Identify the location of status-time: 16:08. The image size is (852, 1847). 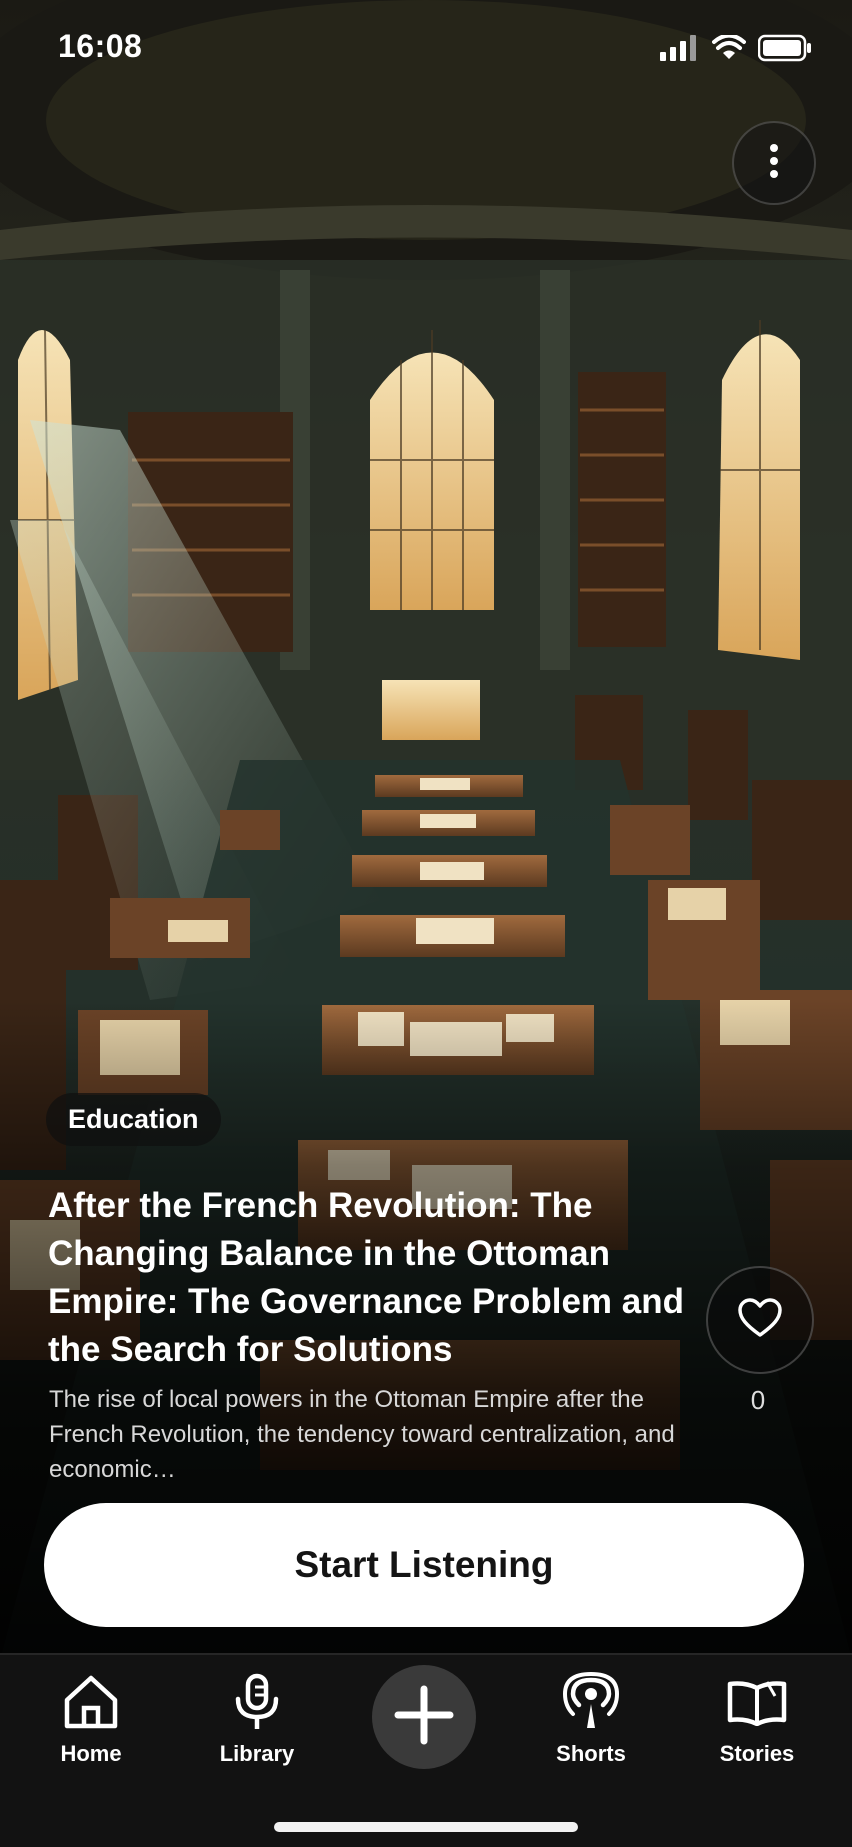
(100, 46).